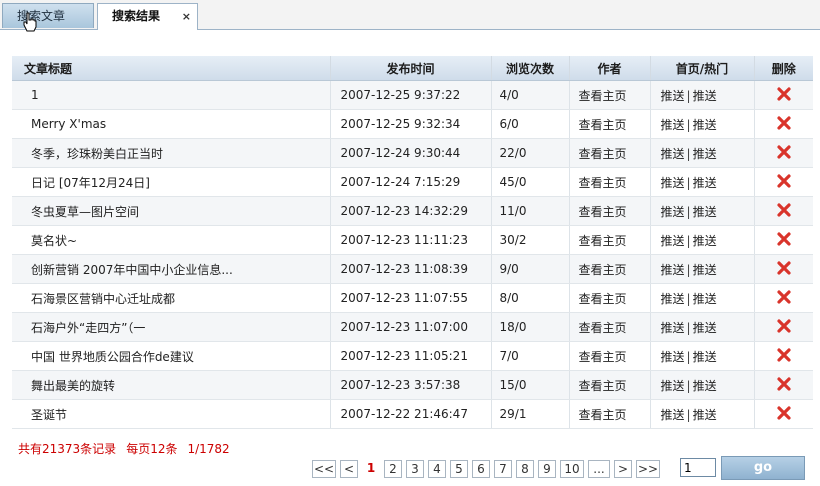  What do you see at coordinates (481, 469) in the screenshot?
I see `page-button-6: 6` at bounding box center [481, 469].